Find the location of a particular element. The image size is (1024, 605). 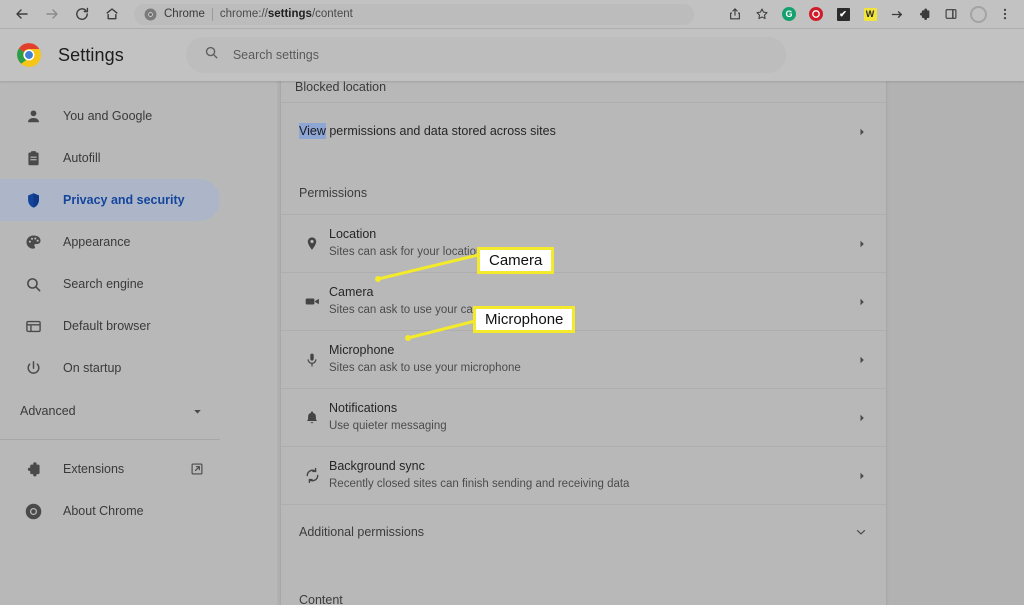

browser-toolbar: Chrome chrome://settings/content G ✔ W is located at coordinates (512, 14).